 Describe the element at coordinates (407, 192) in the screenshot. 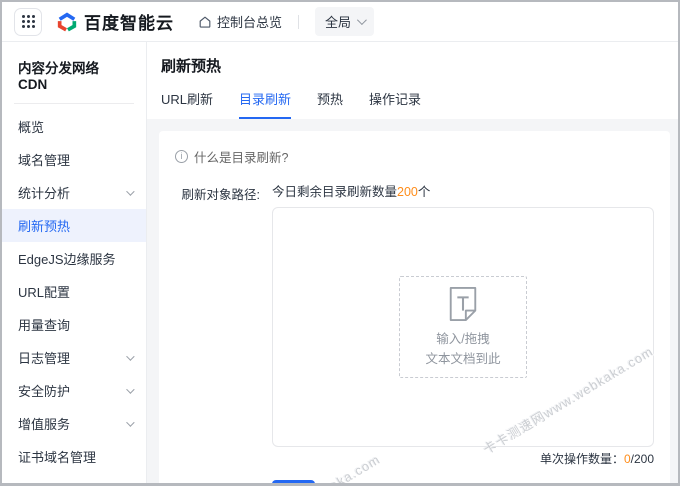

I see `quota-remaining-value: 200` at that location.